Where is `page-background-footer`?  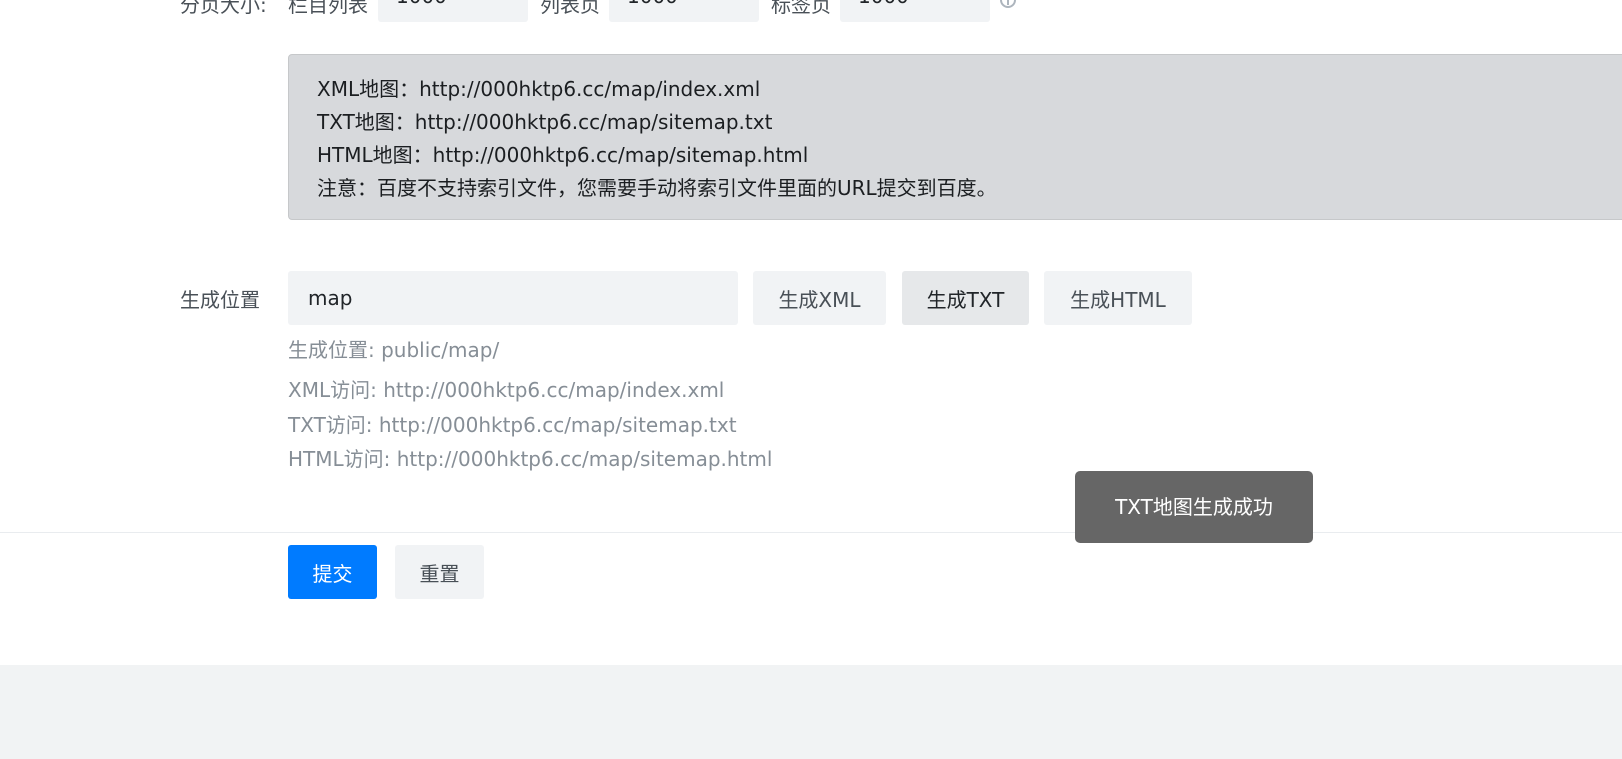
page-background-footer is located at coordinates (811, 712).